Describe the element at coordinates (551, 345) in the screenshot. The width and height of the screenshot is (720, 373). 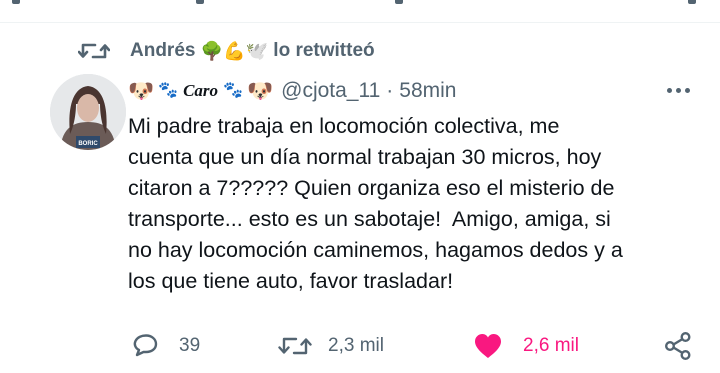
I see `like-count: 2,6 mil` at that location.